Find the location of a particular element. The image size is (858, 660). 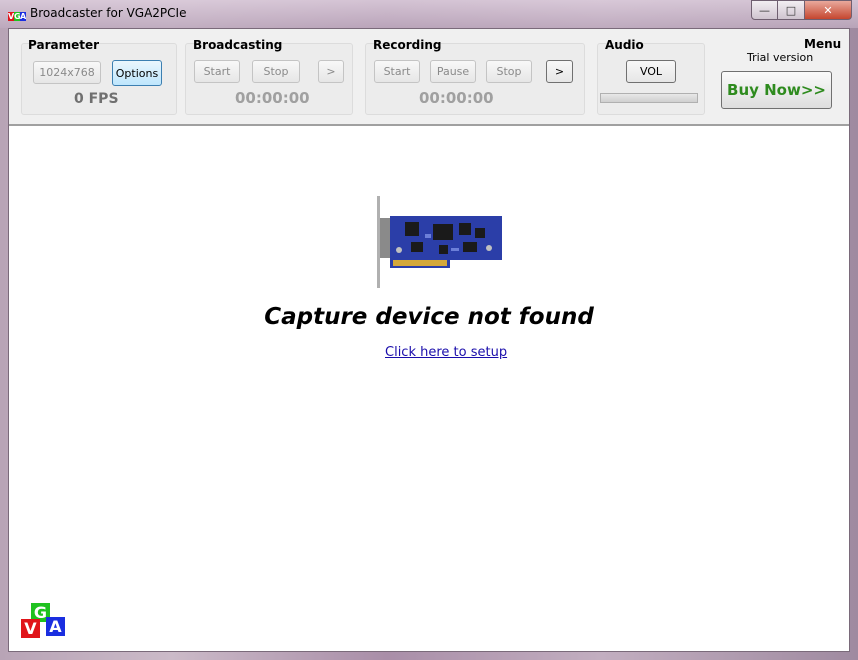

window-controls: — □ ✕ is located at coordinates (801, 10).